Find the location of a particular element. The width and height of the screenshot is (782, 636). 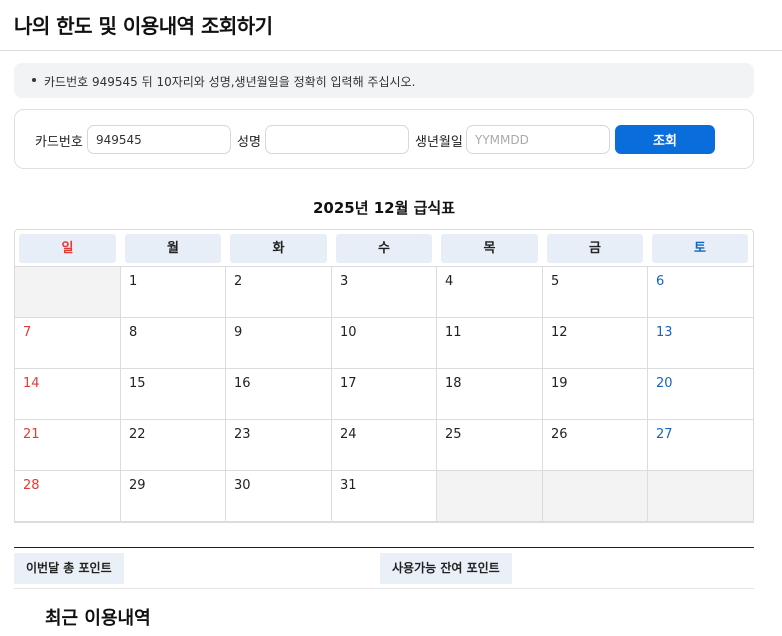

day-number: 23 is located at coordinates (242, 434).